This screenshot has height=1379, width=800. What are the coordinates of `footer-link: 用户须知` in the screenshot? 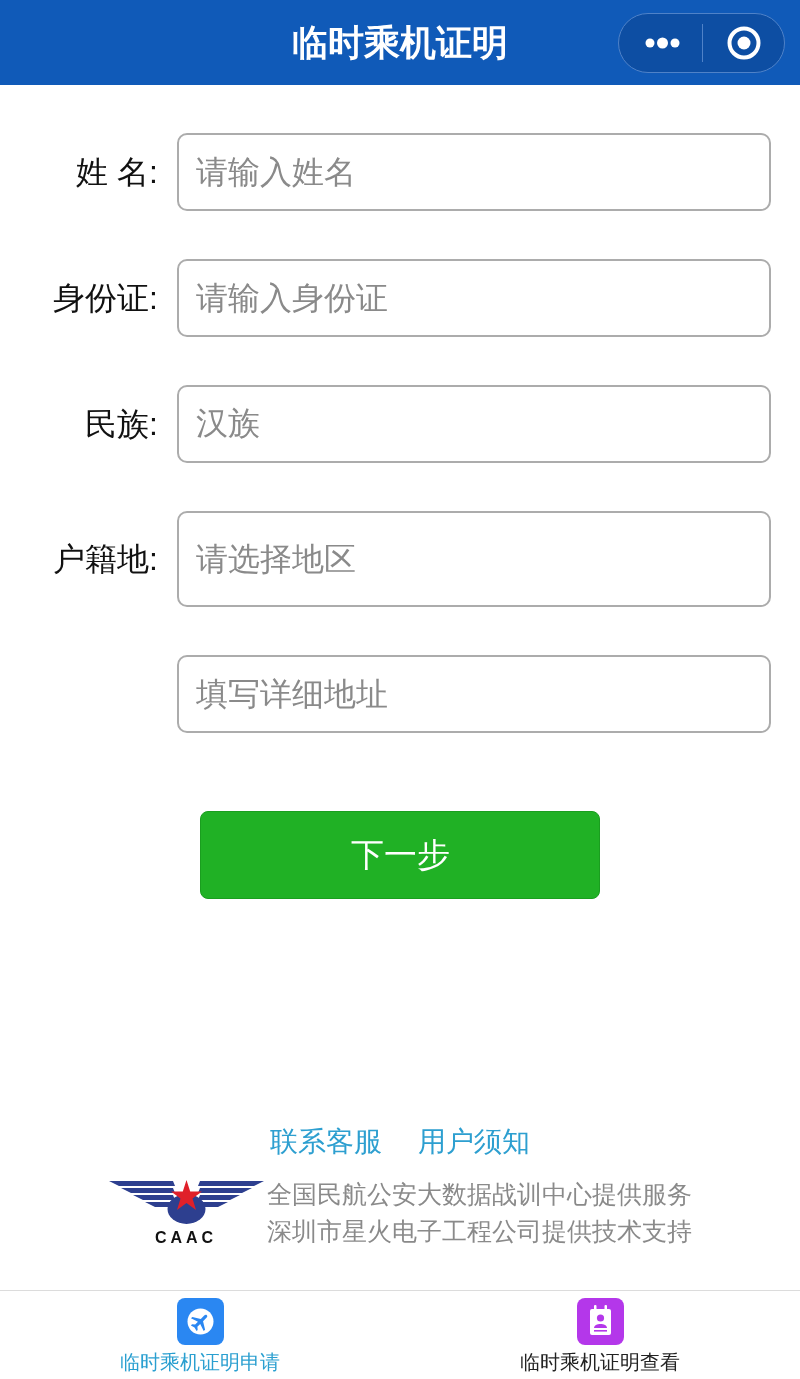 It's located at (474, 1142).